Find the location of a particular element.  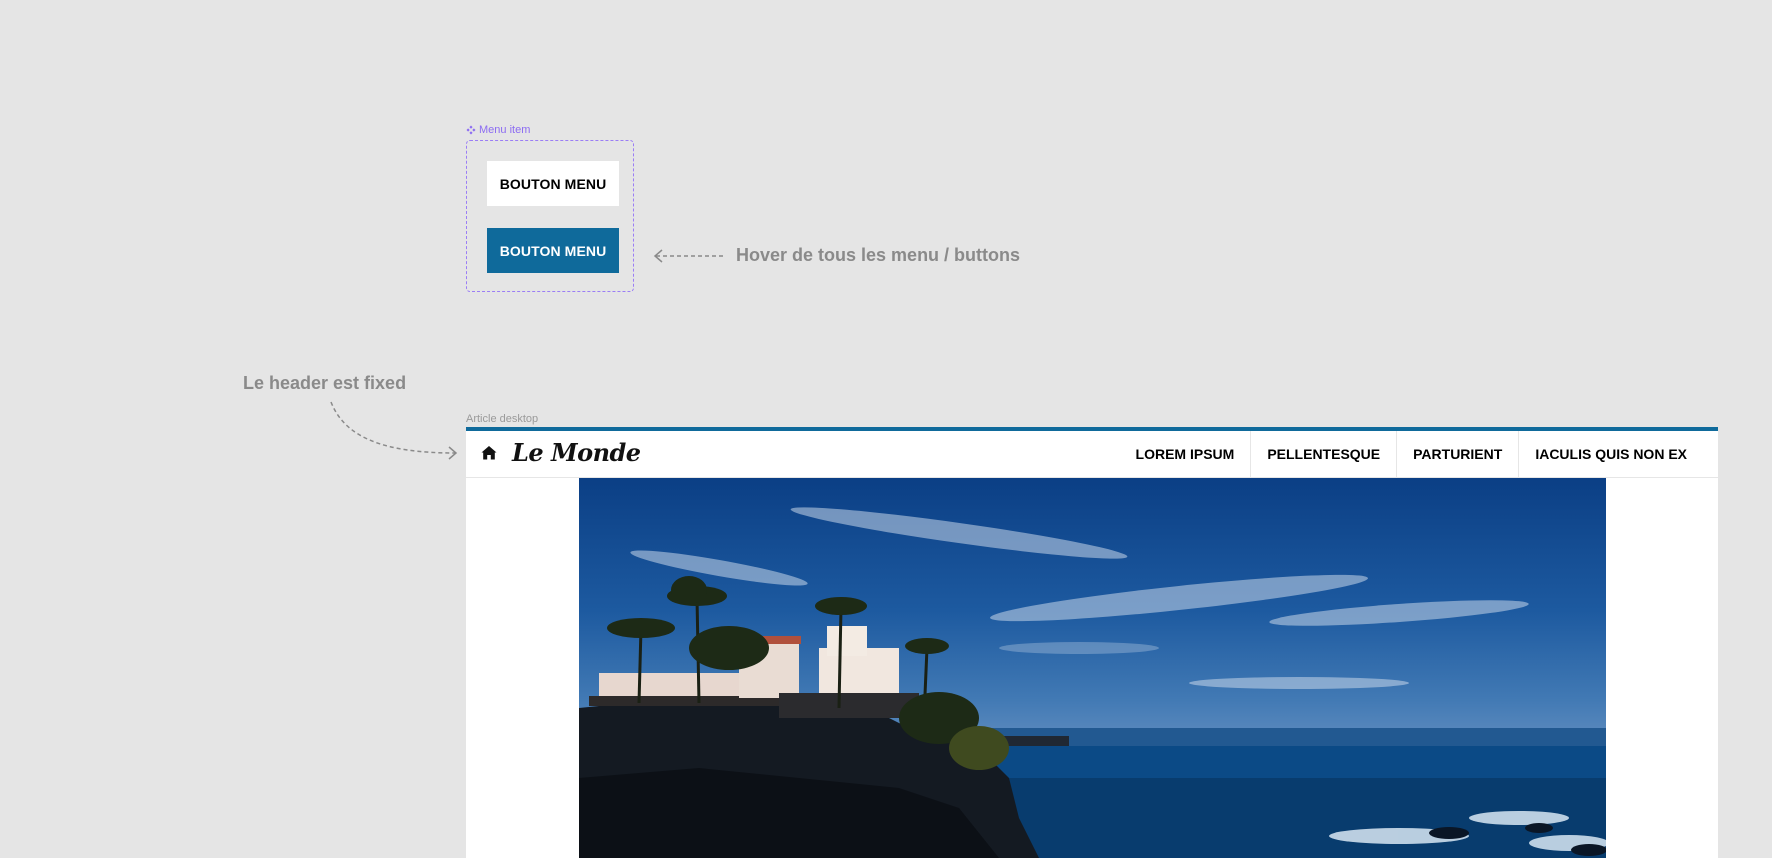

menu-button-hover: BOUTON MENU is located at coordinates (553, 250).